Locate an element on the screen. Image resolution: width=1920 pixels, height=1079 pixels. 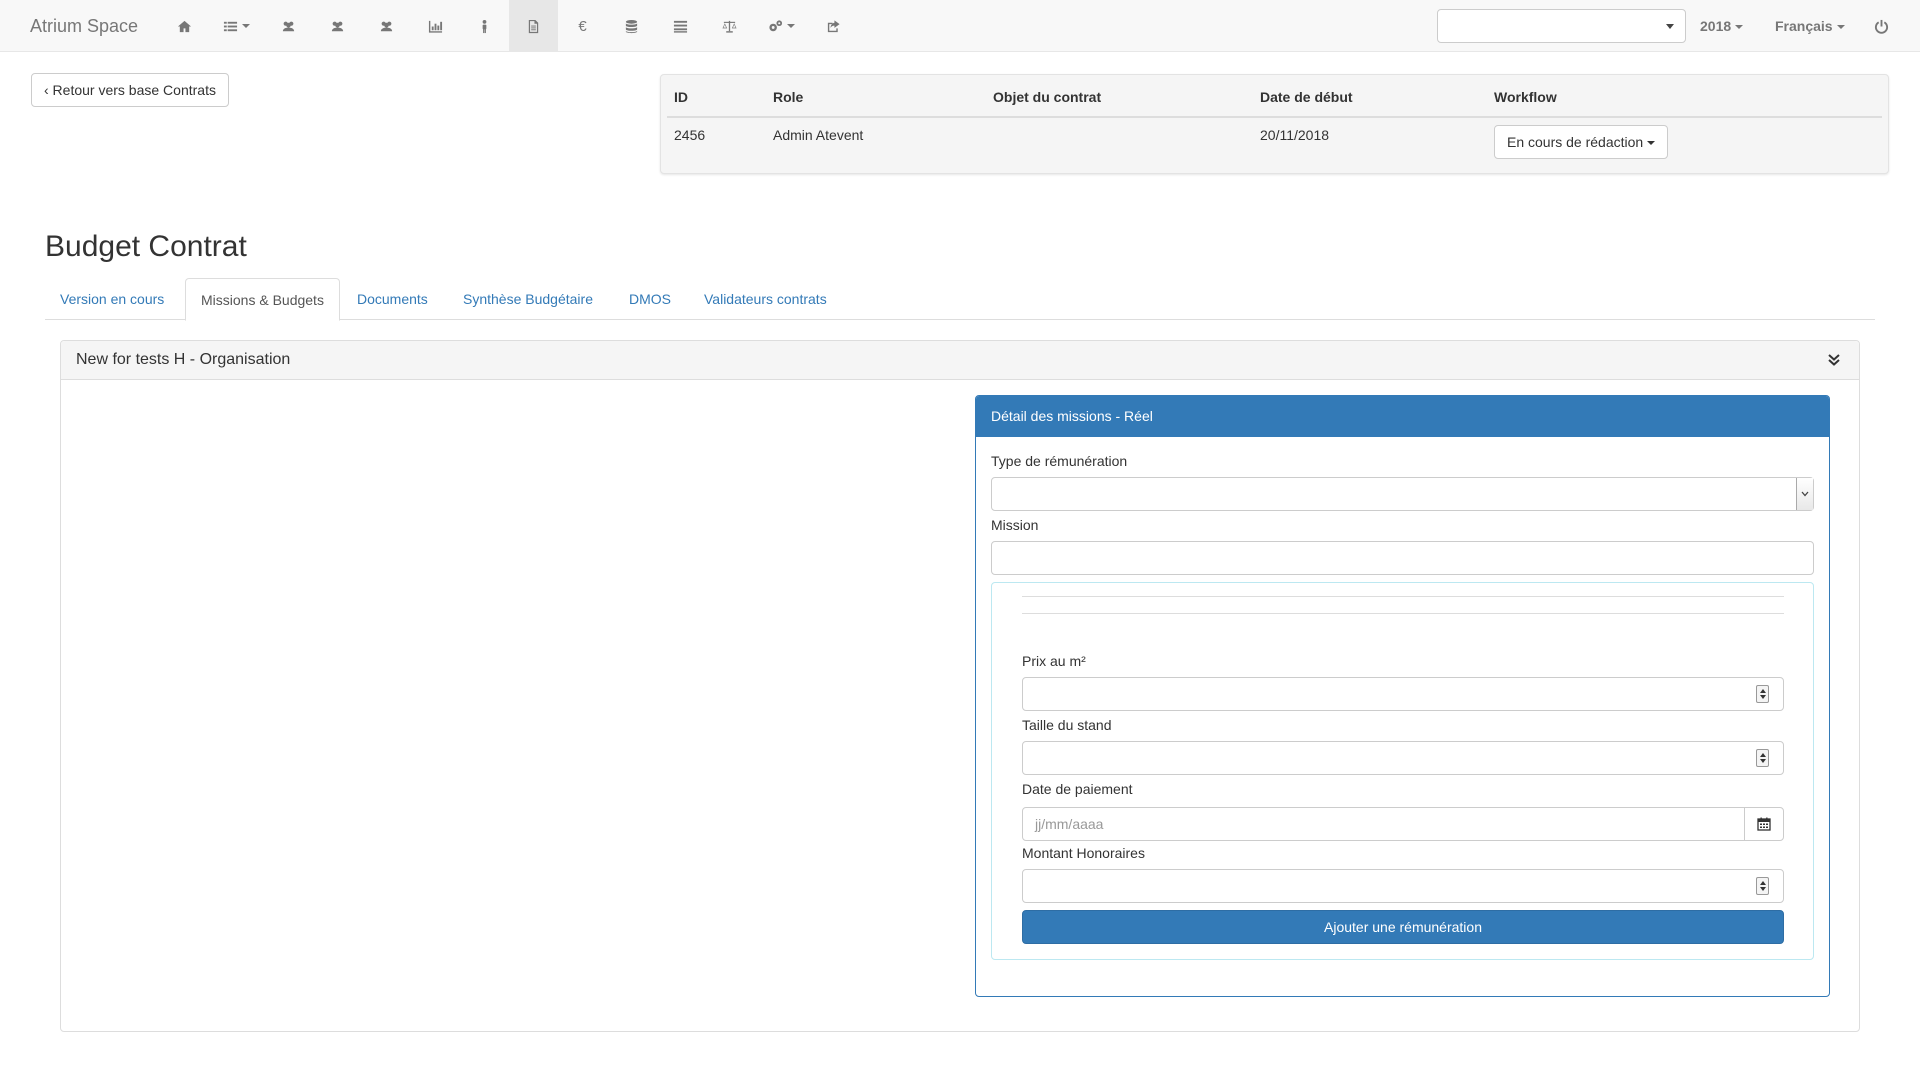
organisation-panel-header: New for tests H - Organisation is located at coordinates (960, 360).